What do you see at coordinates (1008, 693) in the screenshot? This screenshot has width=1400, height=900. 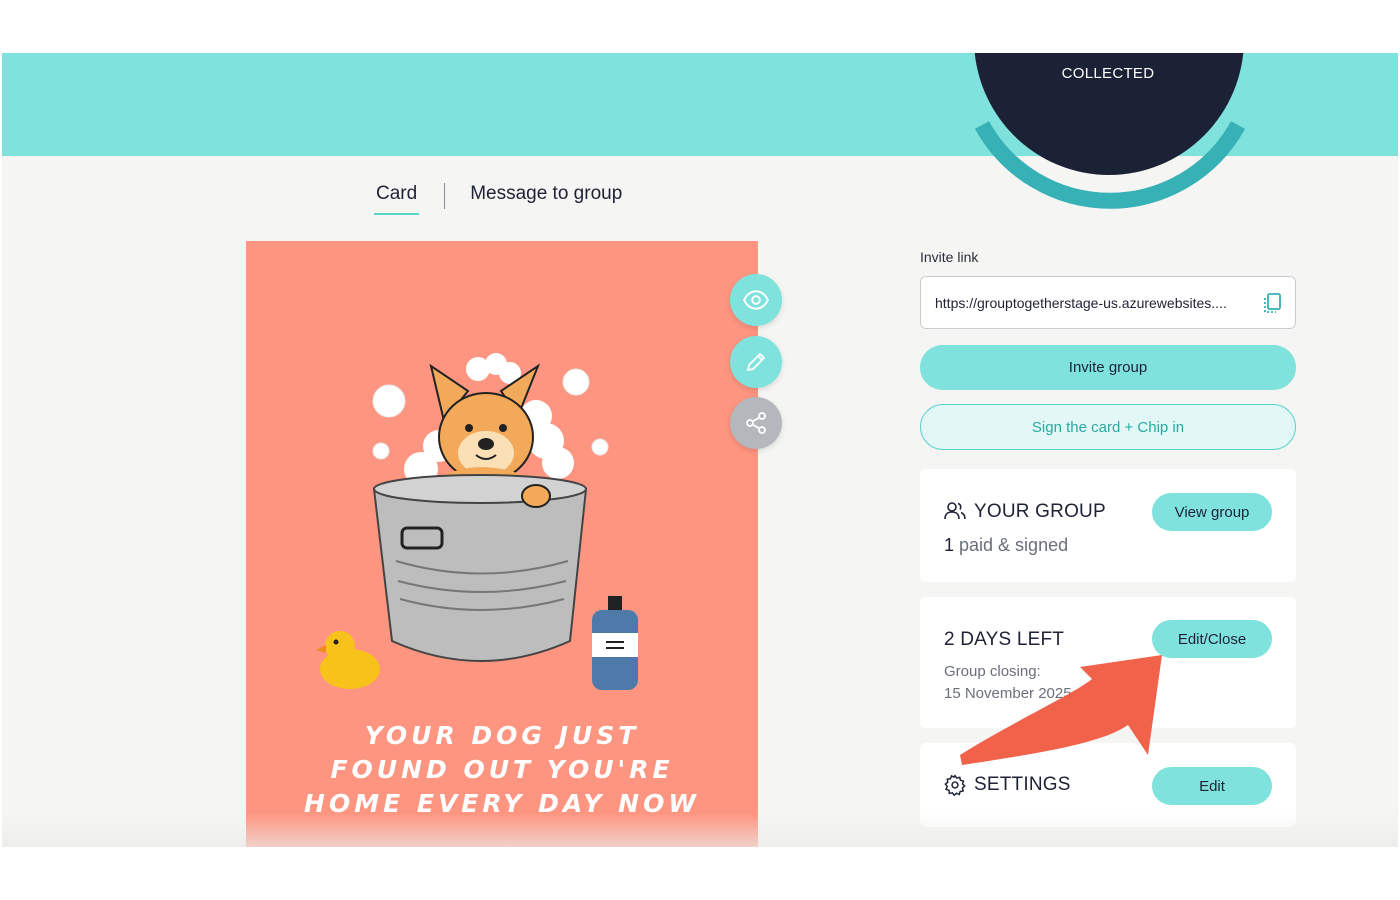 I see `group-closing-date: 15 November 2025` at bounding box center [1008, 693].